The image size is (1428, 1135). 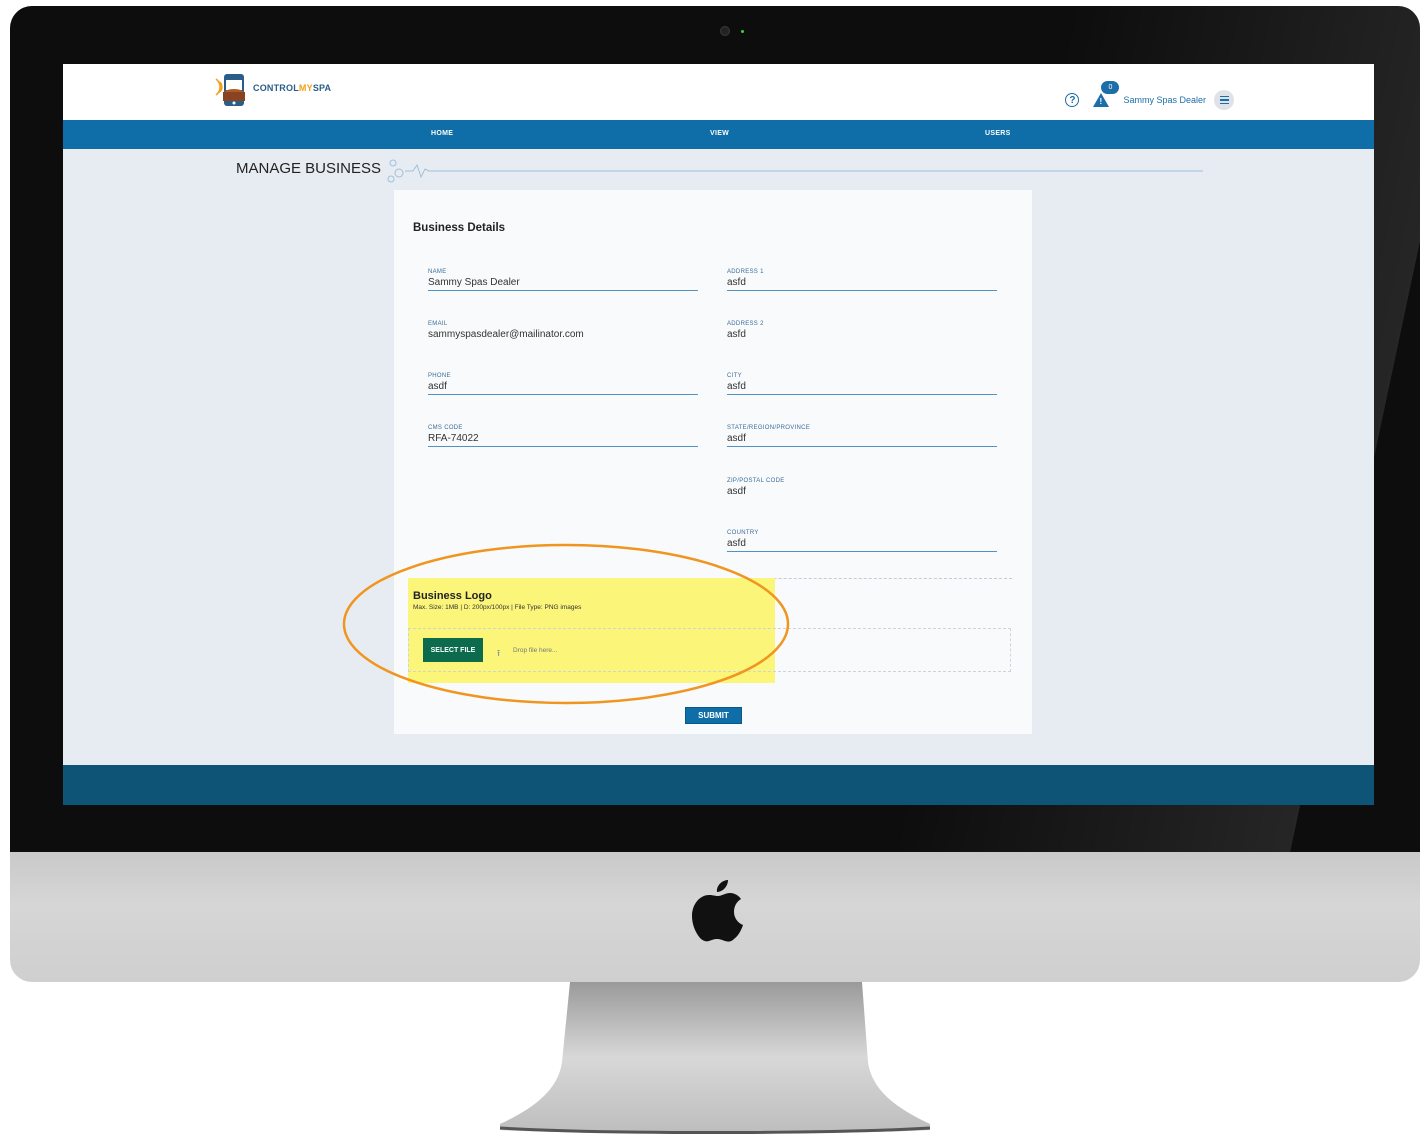 I want to click on main-nav: HOME VIEW USERS, so click(x=718, y=134).